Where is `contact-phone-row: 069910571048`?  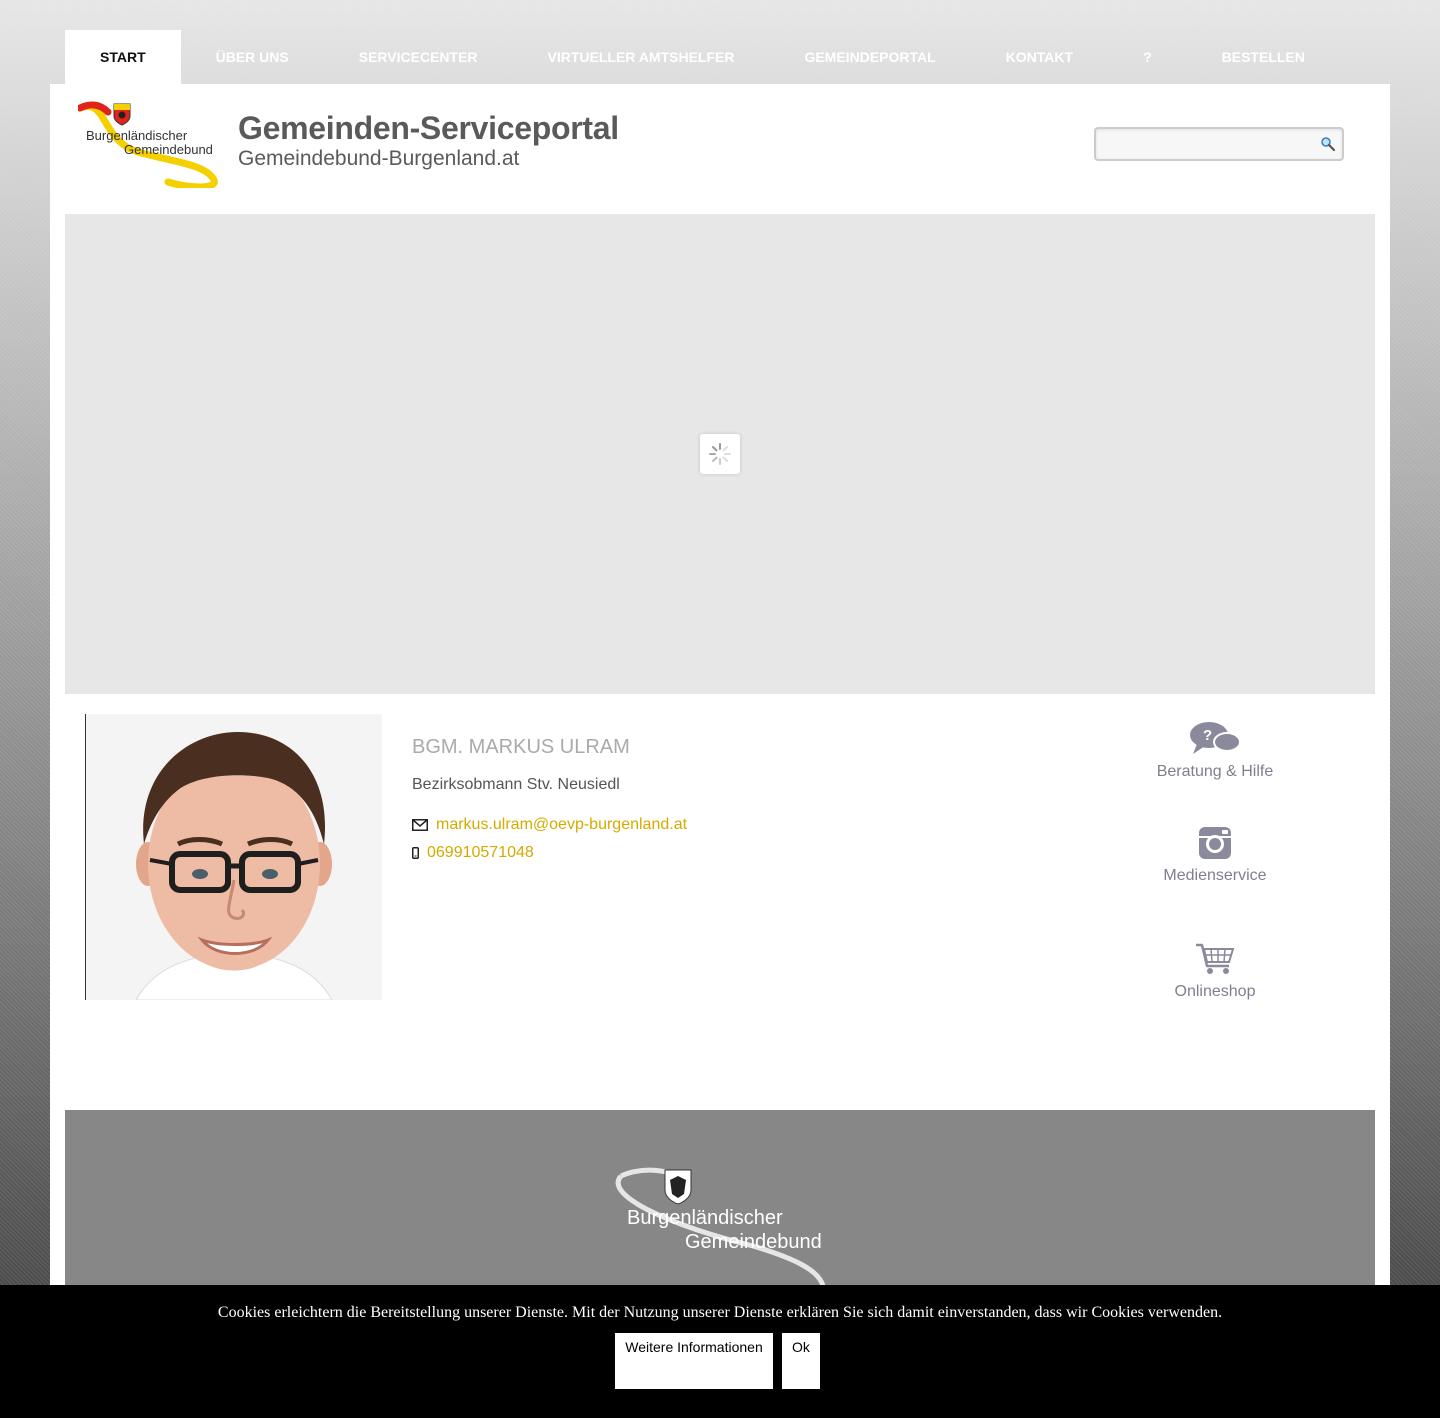 contact-phone-row: 069910571048 is located at coordinates (473, 853).